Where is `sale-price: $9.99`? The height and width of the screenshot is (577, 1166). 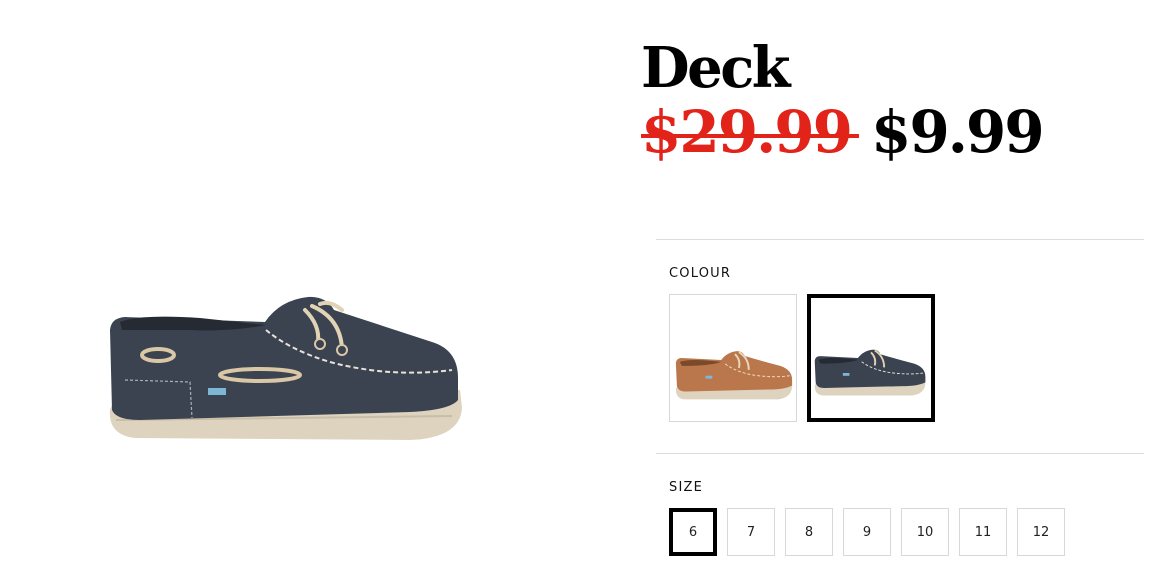
sale-price: $9.99 is located at coordinates (957, 132).